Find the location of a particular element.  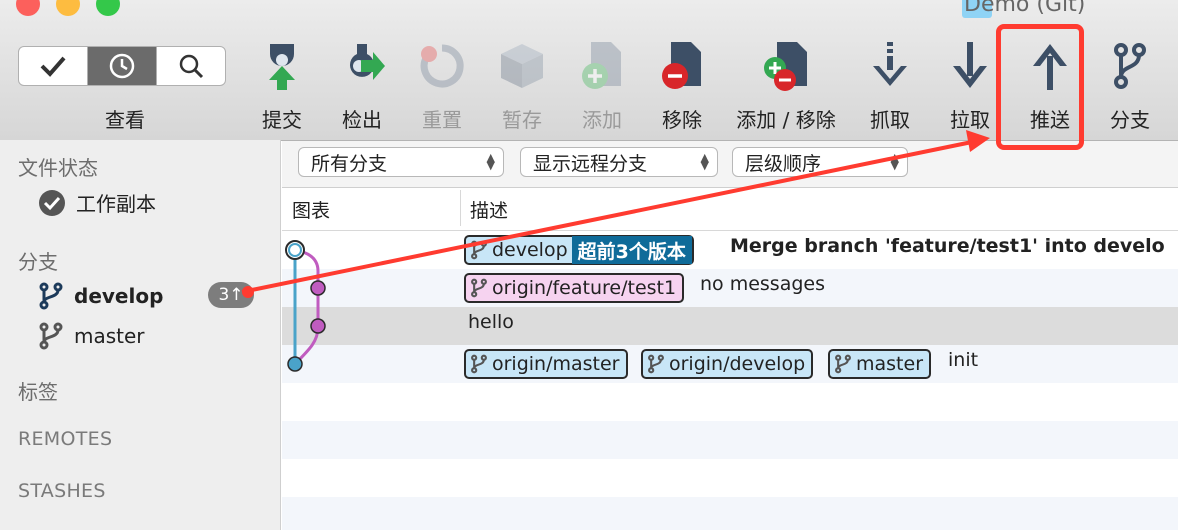

order-filter-select: 层级顺序 ▲ ▼ is located at coordinates (820, 162).